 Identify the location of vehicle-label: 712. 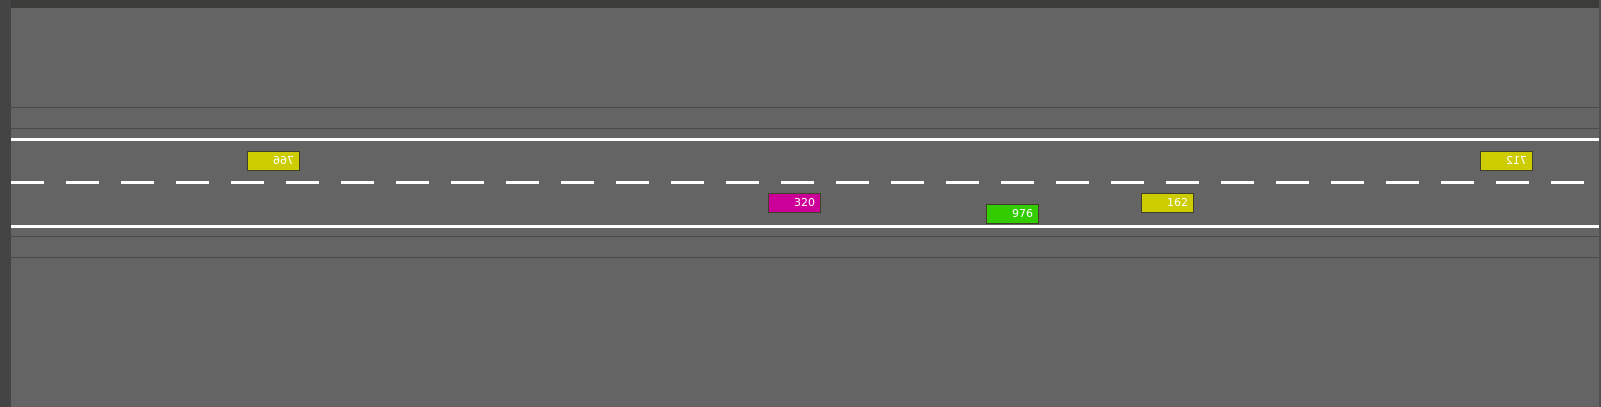
(1516, 160).